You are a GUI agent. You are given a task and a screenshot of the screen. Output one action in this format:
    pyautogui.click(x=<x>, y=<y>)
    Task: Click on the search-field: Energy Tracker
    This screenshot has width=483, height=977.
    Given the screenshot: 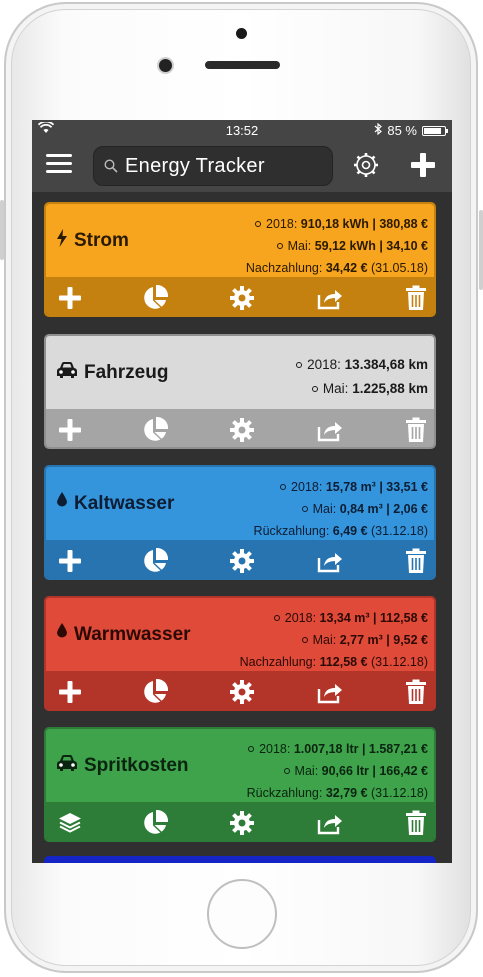 What is the action you would take?
    pyautogui.click(x=213, y=166)
    